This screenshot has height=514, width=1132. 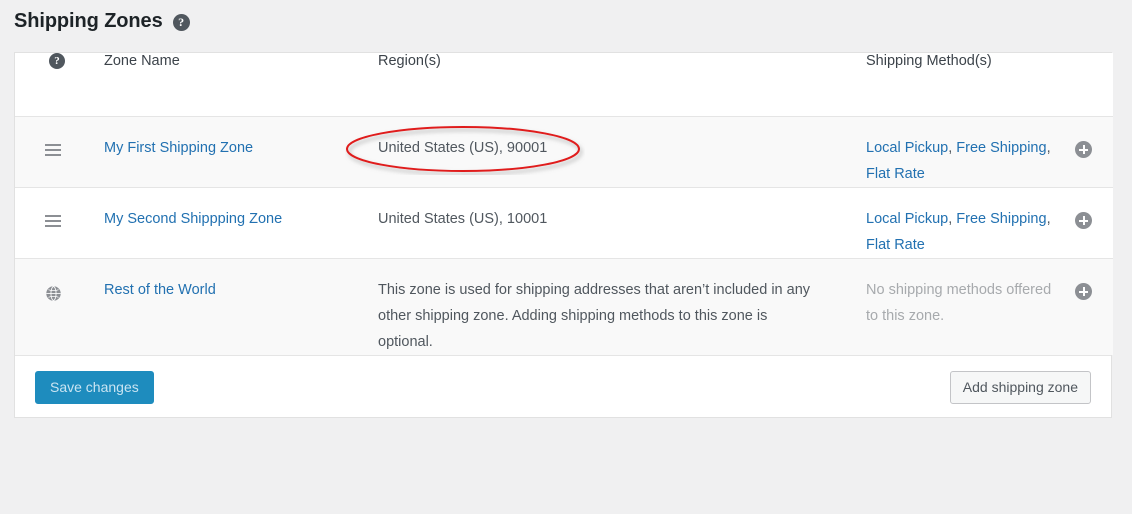 I want to click on zones-footer: Save changes Add shipping zone, so click(x=563, y=385).